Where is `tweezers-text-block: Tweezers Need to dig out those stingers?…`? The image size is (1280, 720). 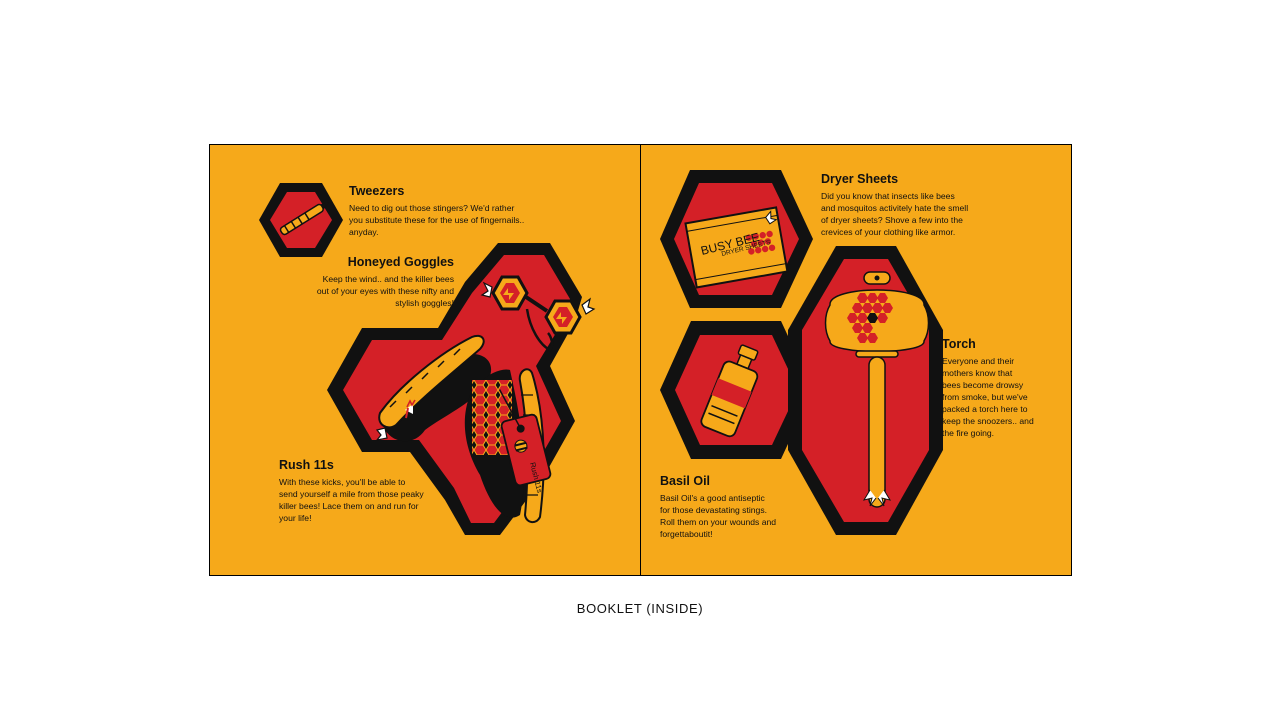 tweezers-text-block: Tweezers Need to dig out those stingers?… is located at coordinates (464, 211).